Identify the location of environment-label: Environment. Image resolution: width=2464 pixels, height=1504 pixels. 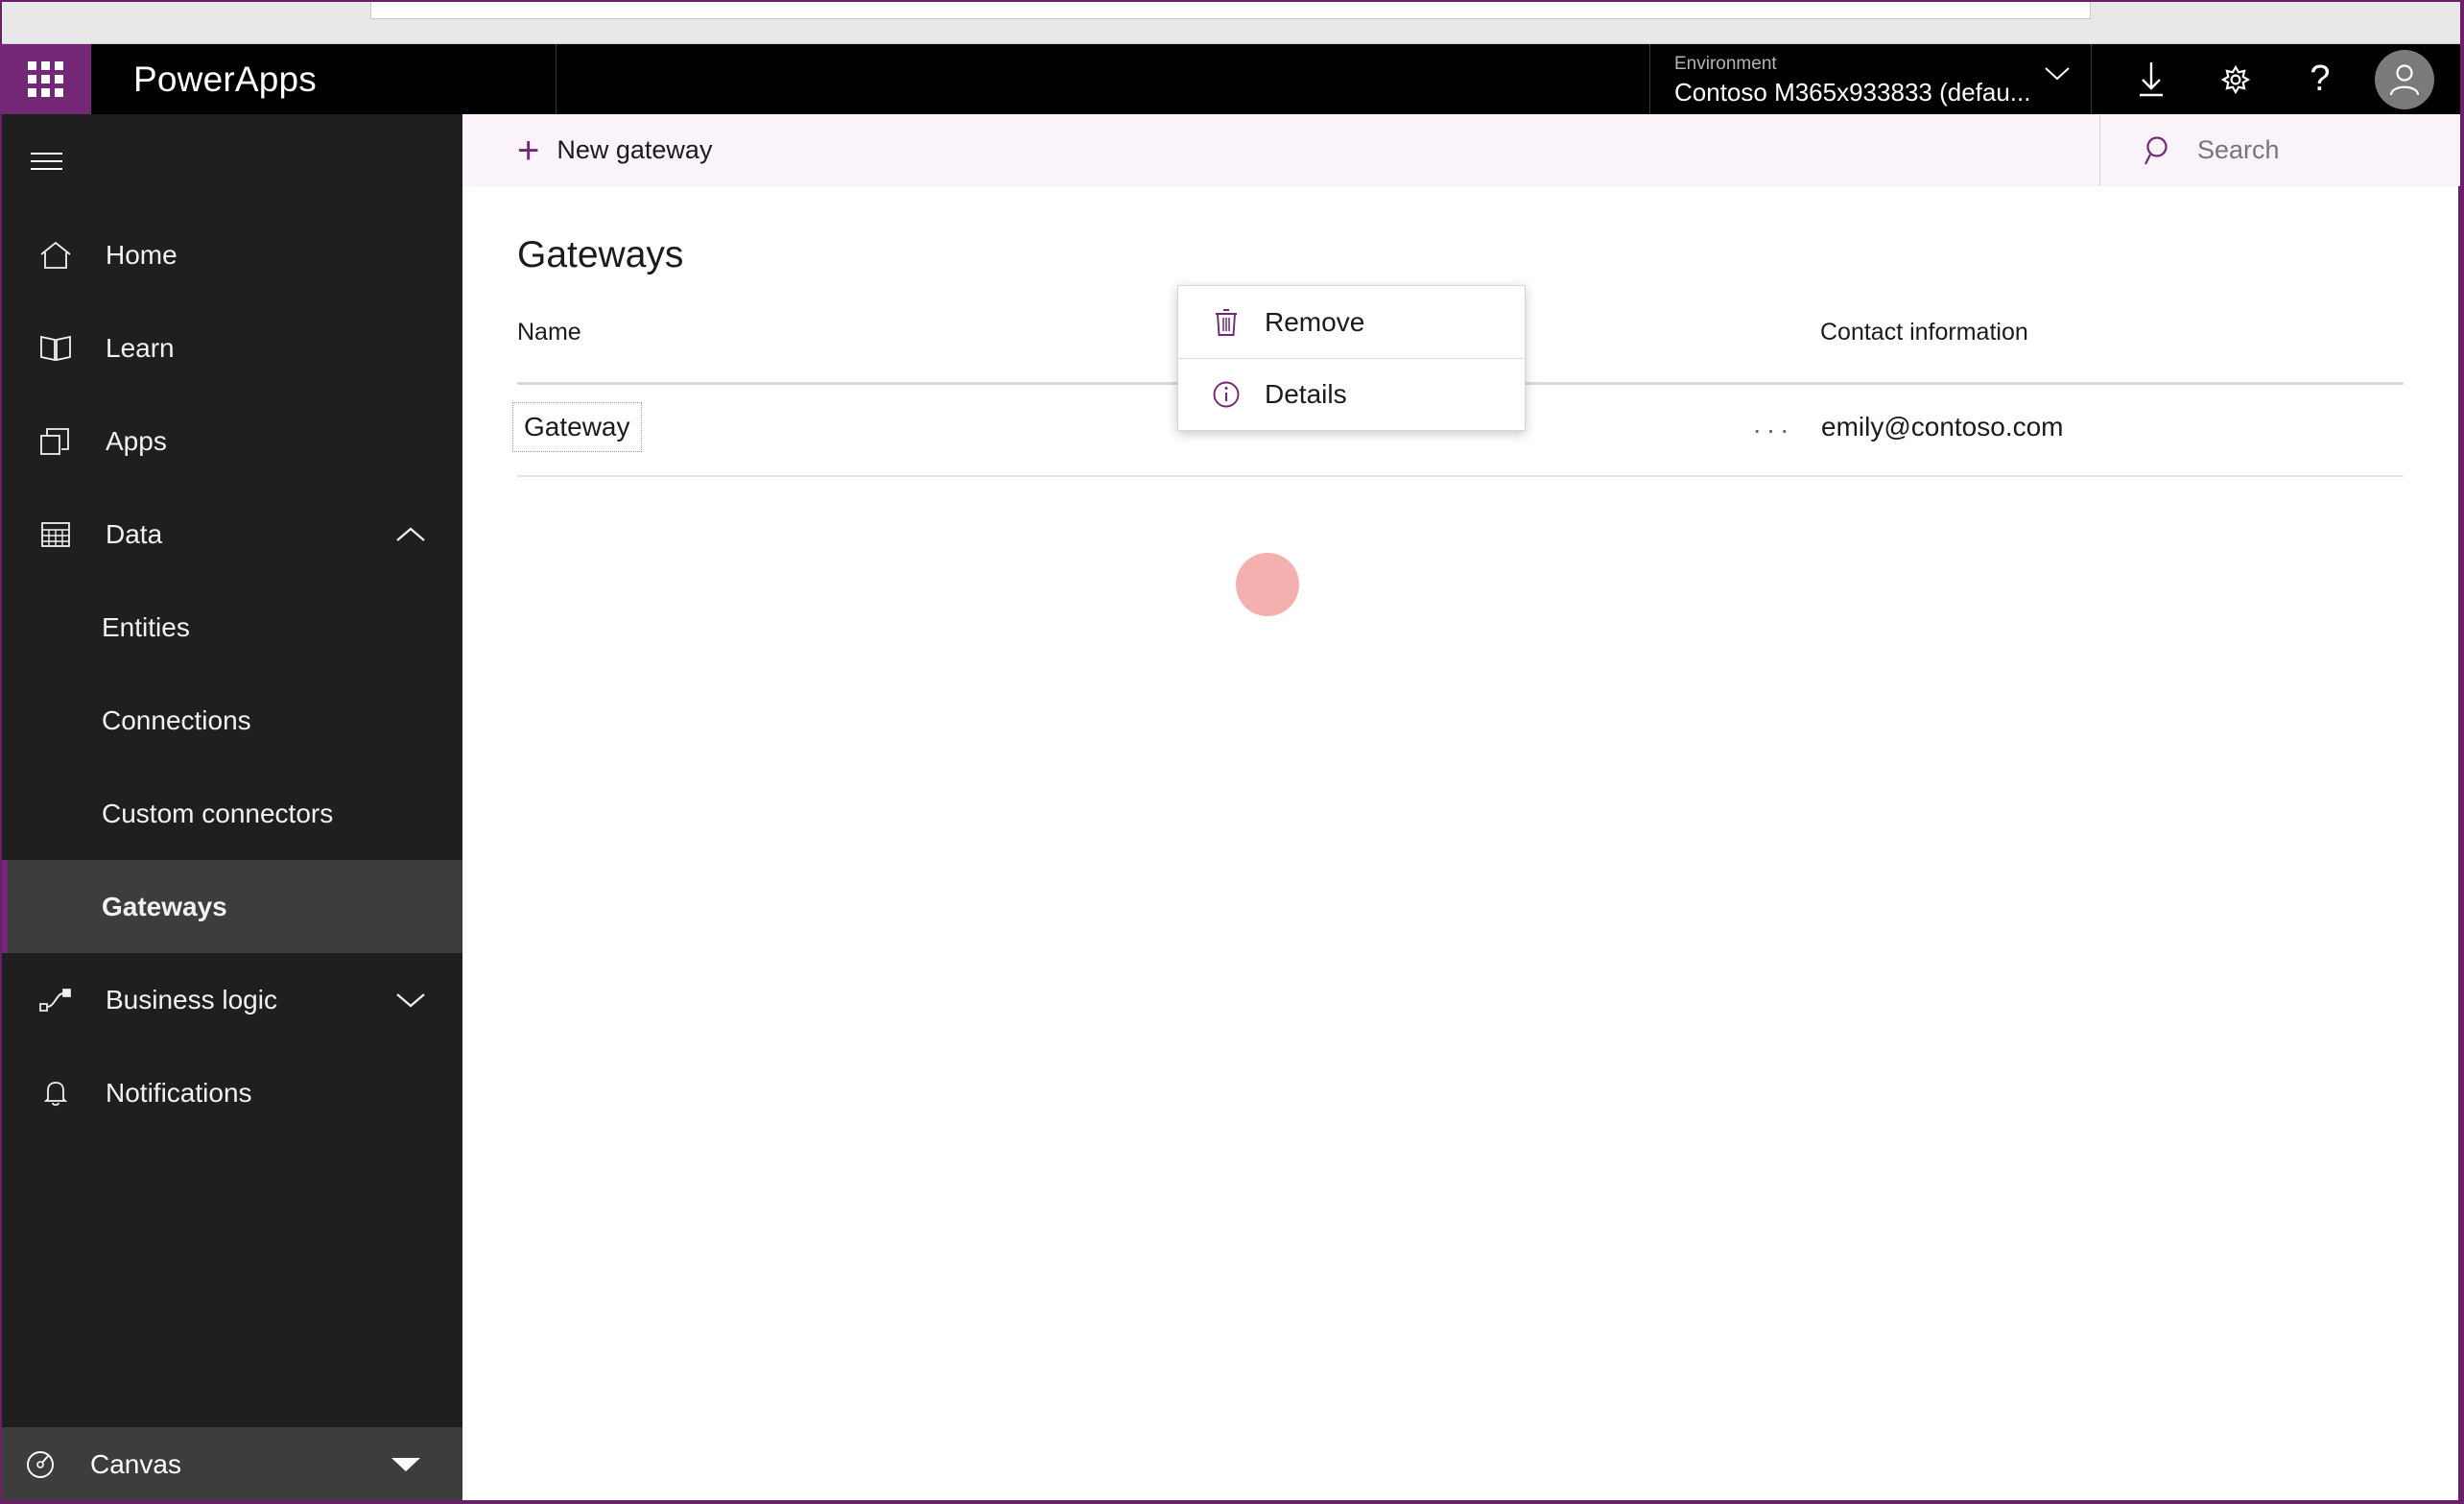
(1725, 64).